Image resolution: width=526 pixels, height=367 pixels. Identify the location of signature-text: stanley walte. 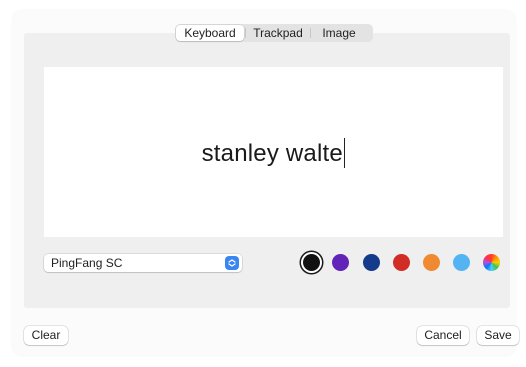
(272, 153).